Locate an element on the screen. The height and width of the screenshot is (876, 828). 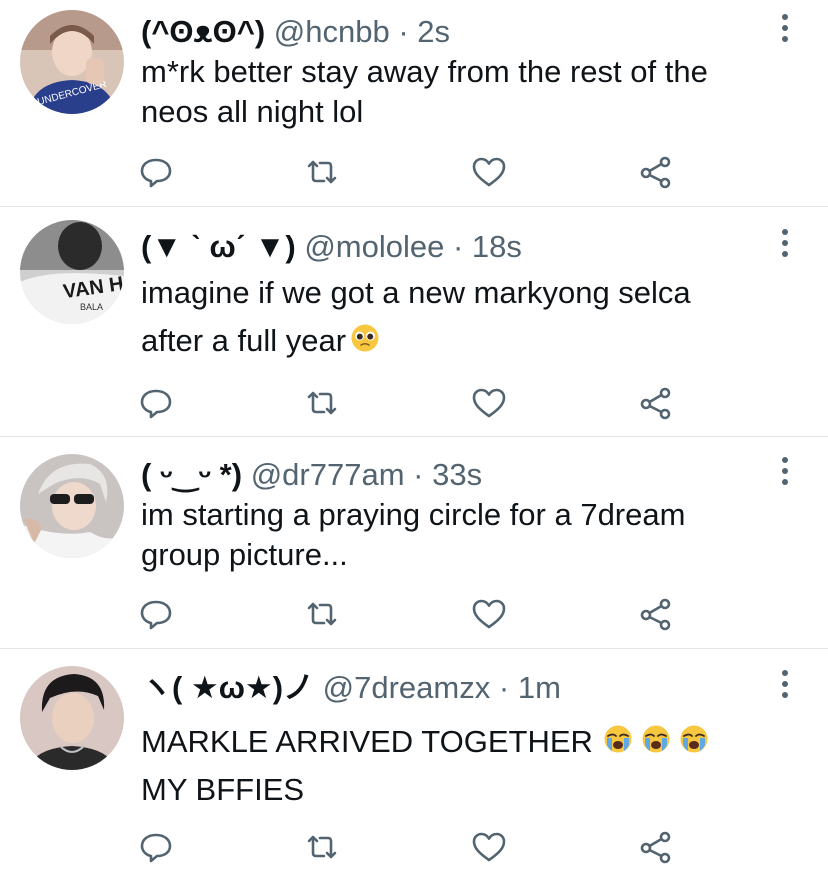
tweet-header: ヽ( ★ω★)ノ @7dreamzx · 1m is located at coordinates (351, 688).